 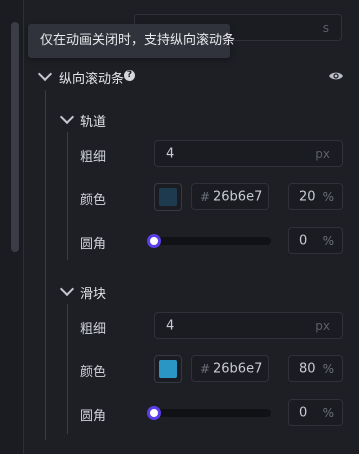 I want to click on track-color-hex-input: # 26b6e7, so click(x=230, y=196).